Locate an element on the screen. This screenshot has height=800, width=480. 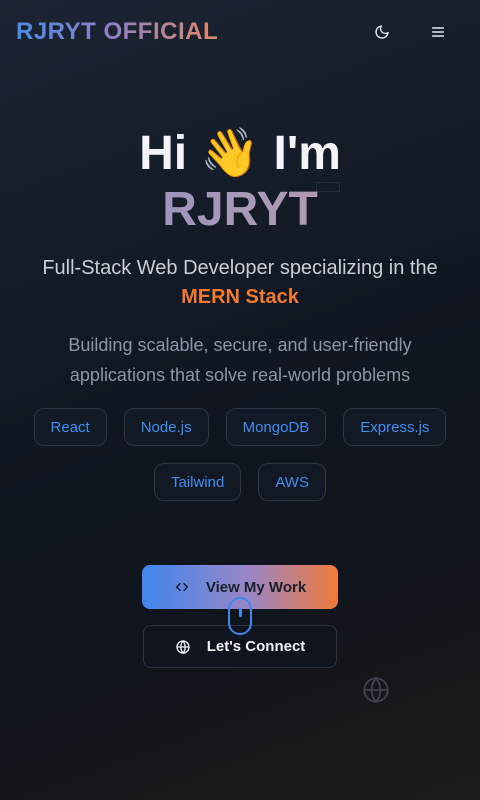
mouse-wheel is located at coordinates (240, 612).